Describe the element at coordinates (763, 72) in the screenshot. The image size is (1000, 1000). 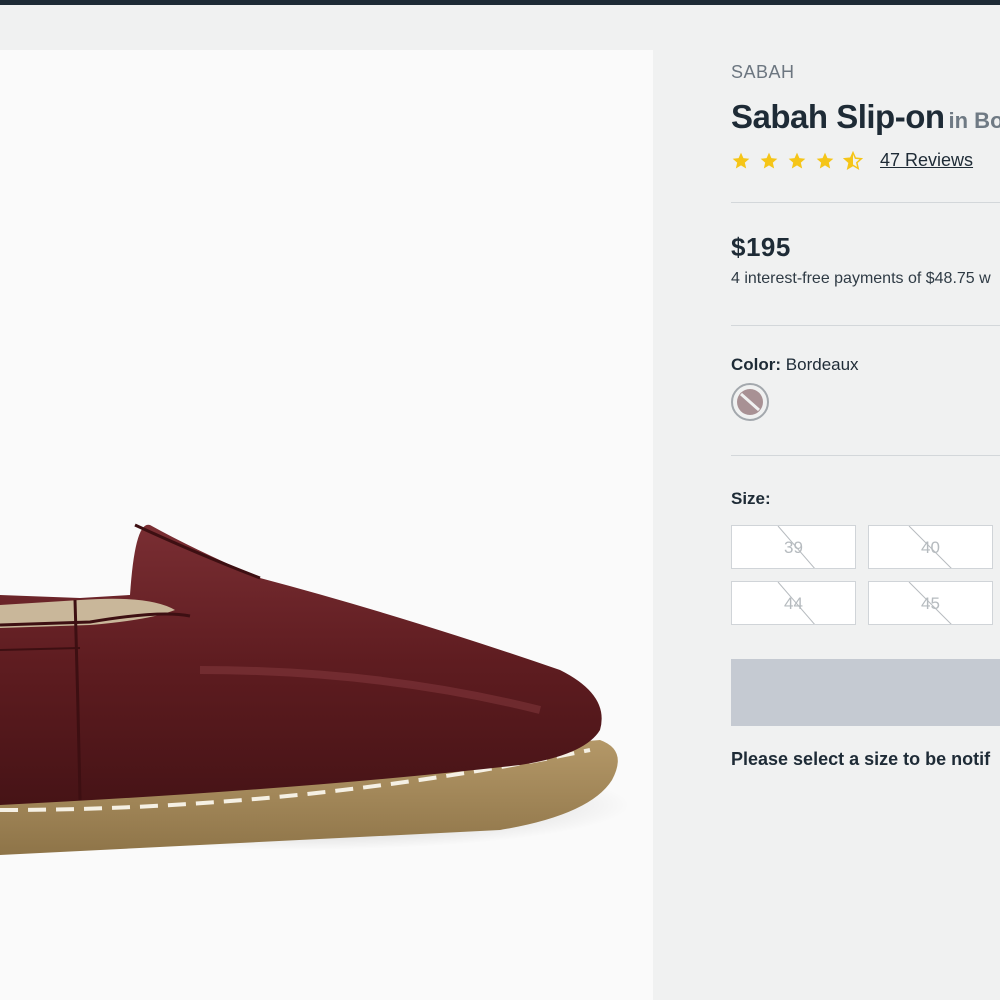
I see `brand-name: SABAH` at that location.